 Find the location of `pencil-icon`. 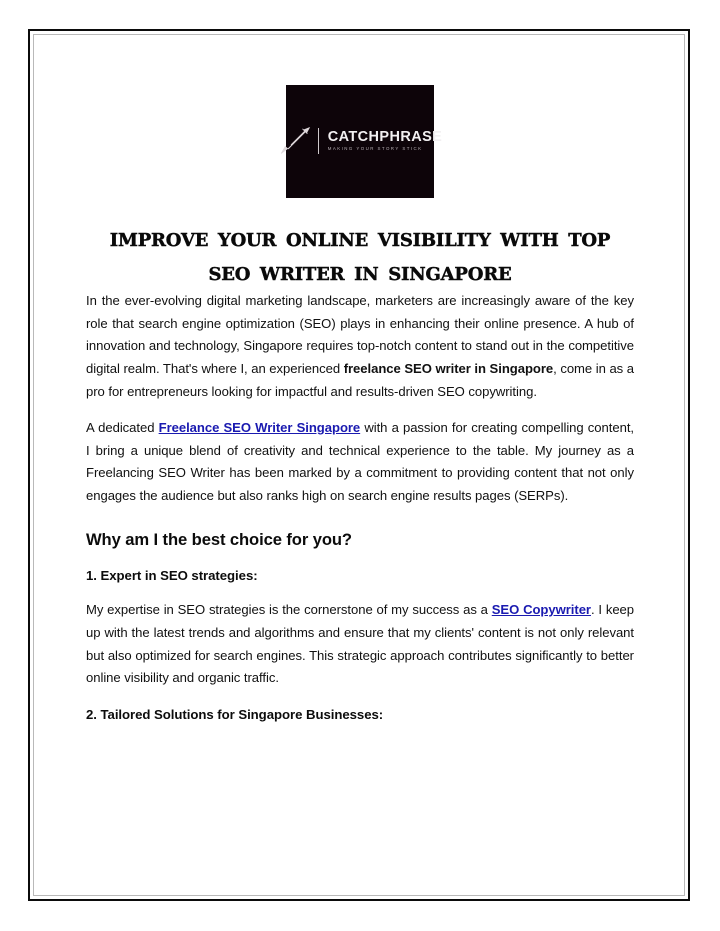

pencil-icon is located at coordinates (295, 140).